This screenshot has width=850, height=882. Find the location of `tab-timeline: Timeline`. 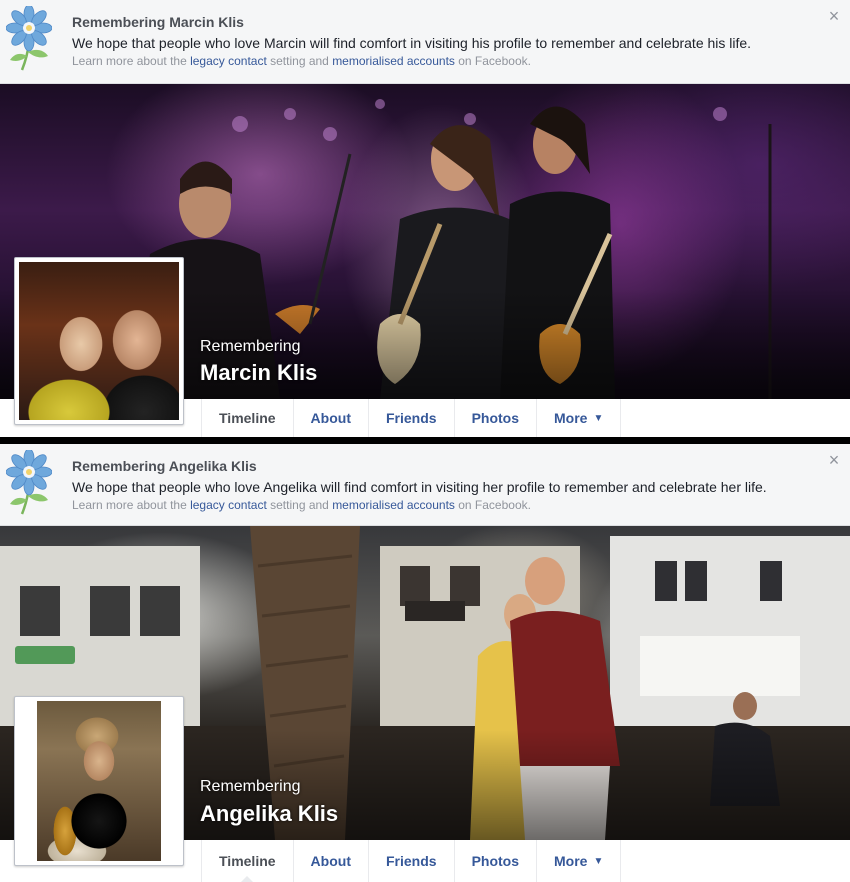

tab-timeline: Timeline is located at coordinates (248, 418).